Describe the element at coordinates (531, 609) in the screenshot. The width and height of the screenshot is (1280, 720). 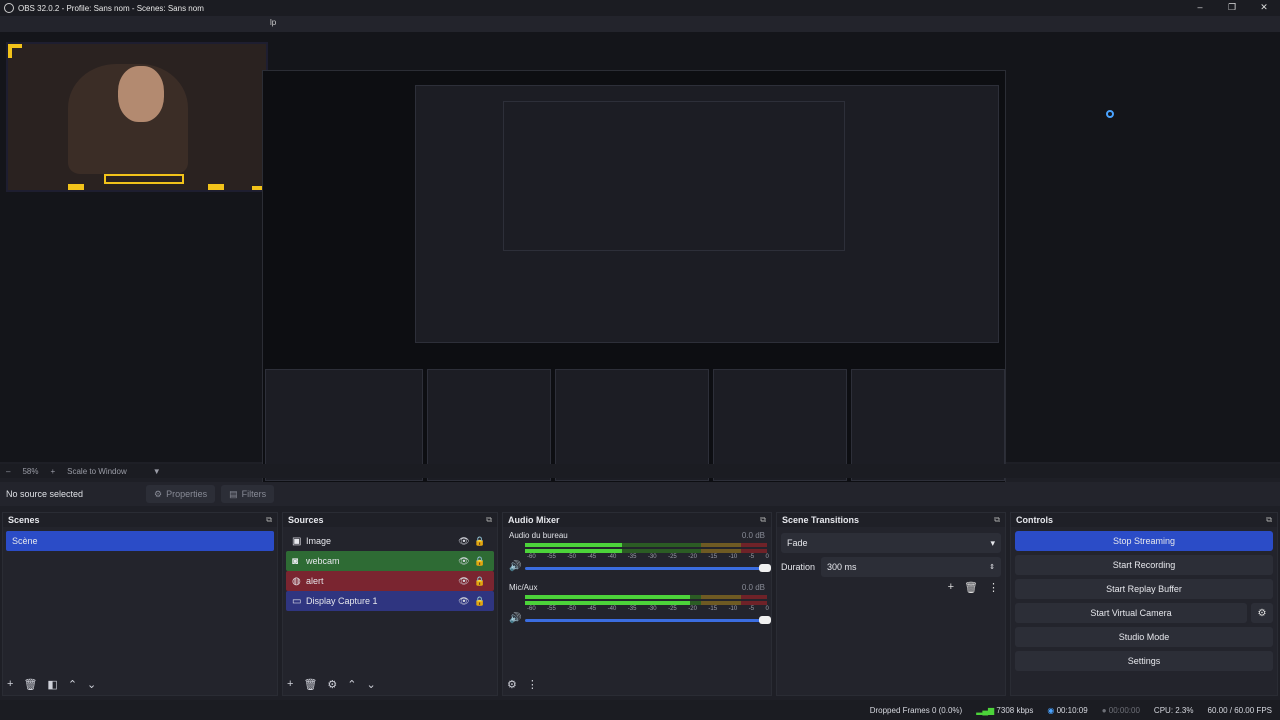
I see `meter-tick-label: -60` at that location.